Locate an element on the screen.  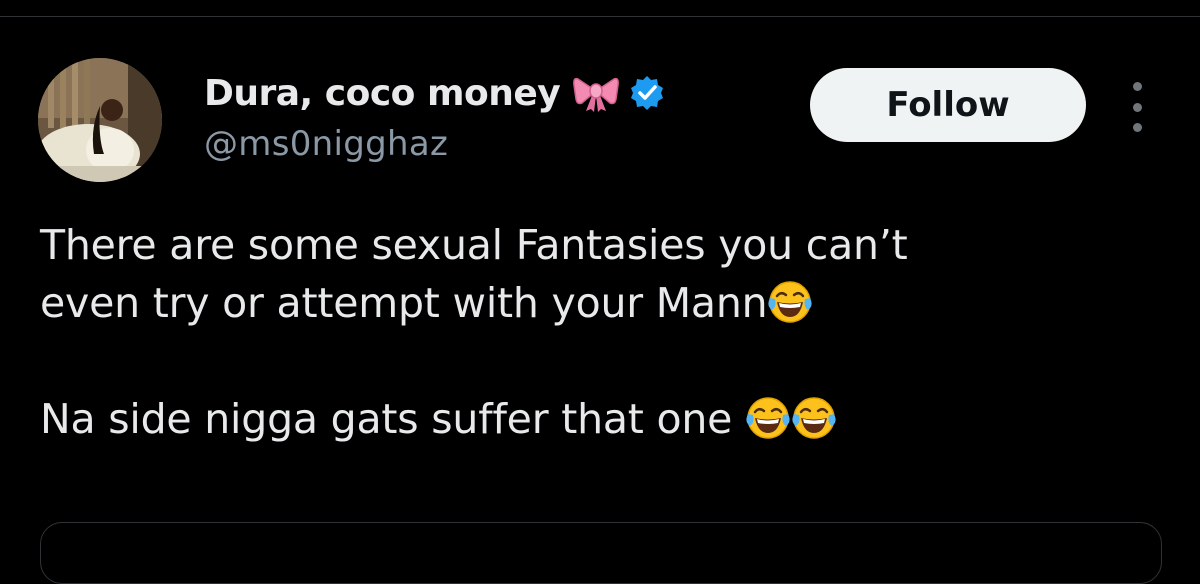
tweet-line: even try or attempt with your Mann is located at coordinates (610, 303).